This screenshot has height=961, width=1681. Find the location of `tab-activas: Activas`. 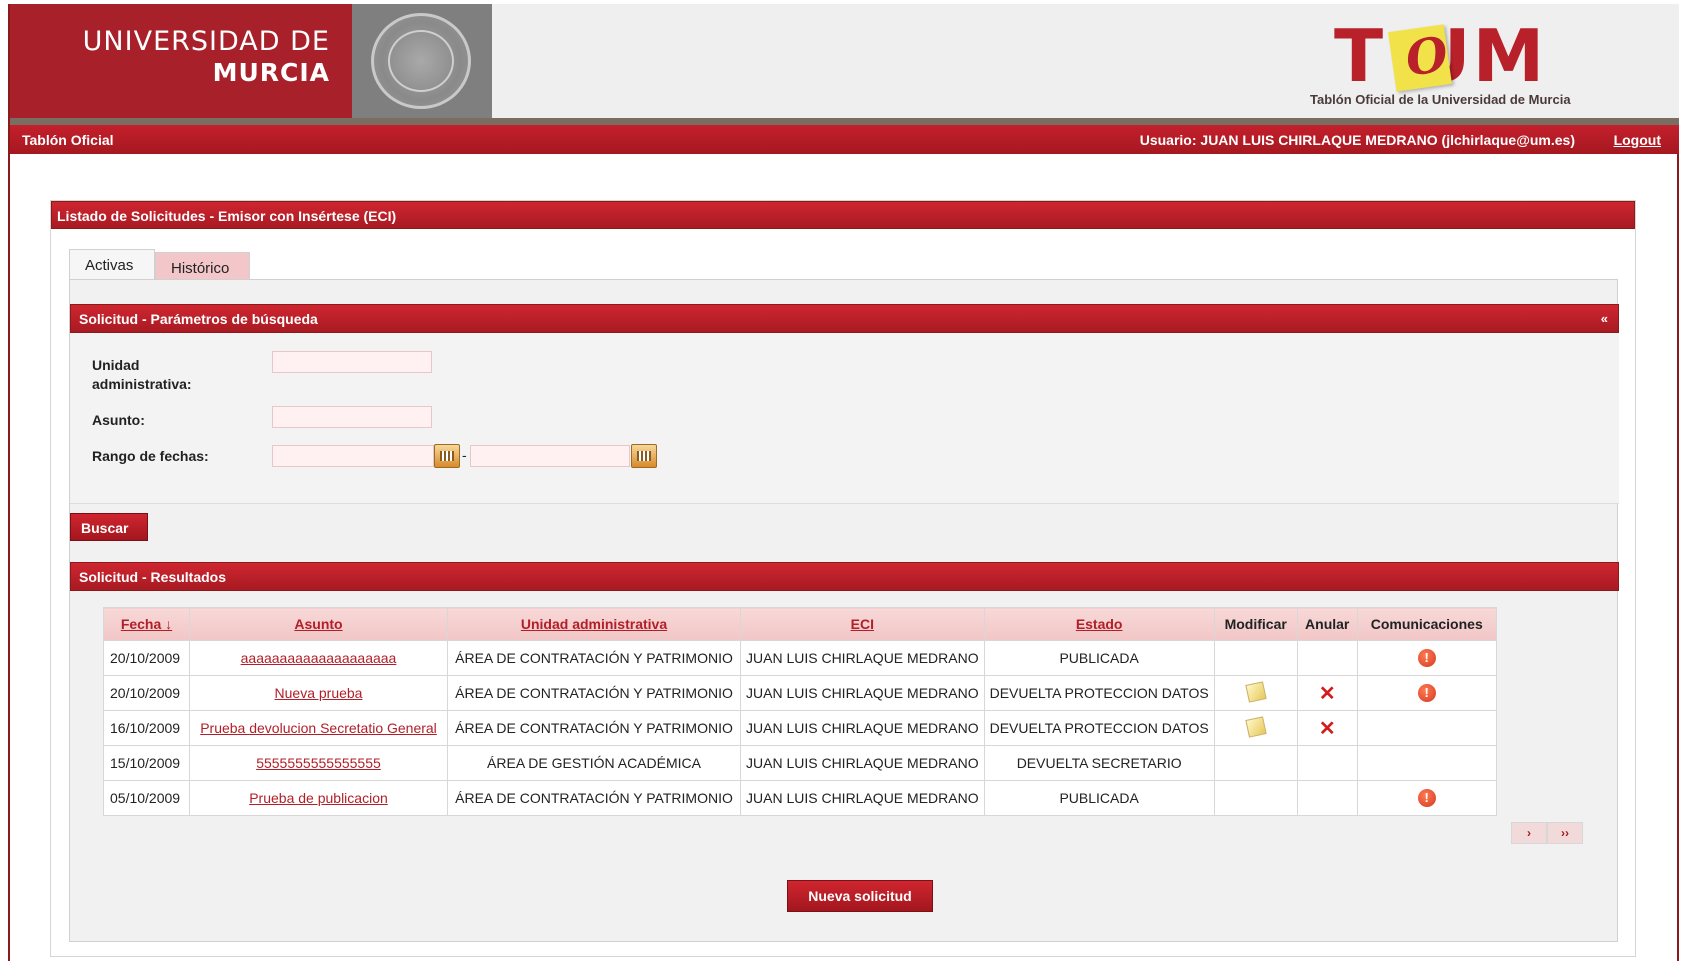

tab-activas: Activas is located at coordinates (112, 265).